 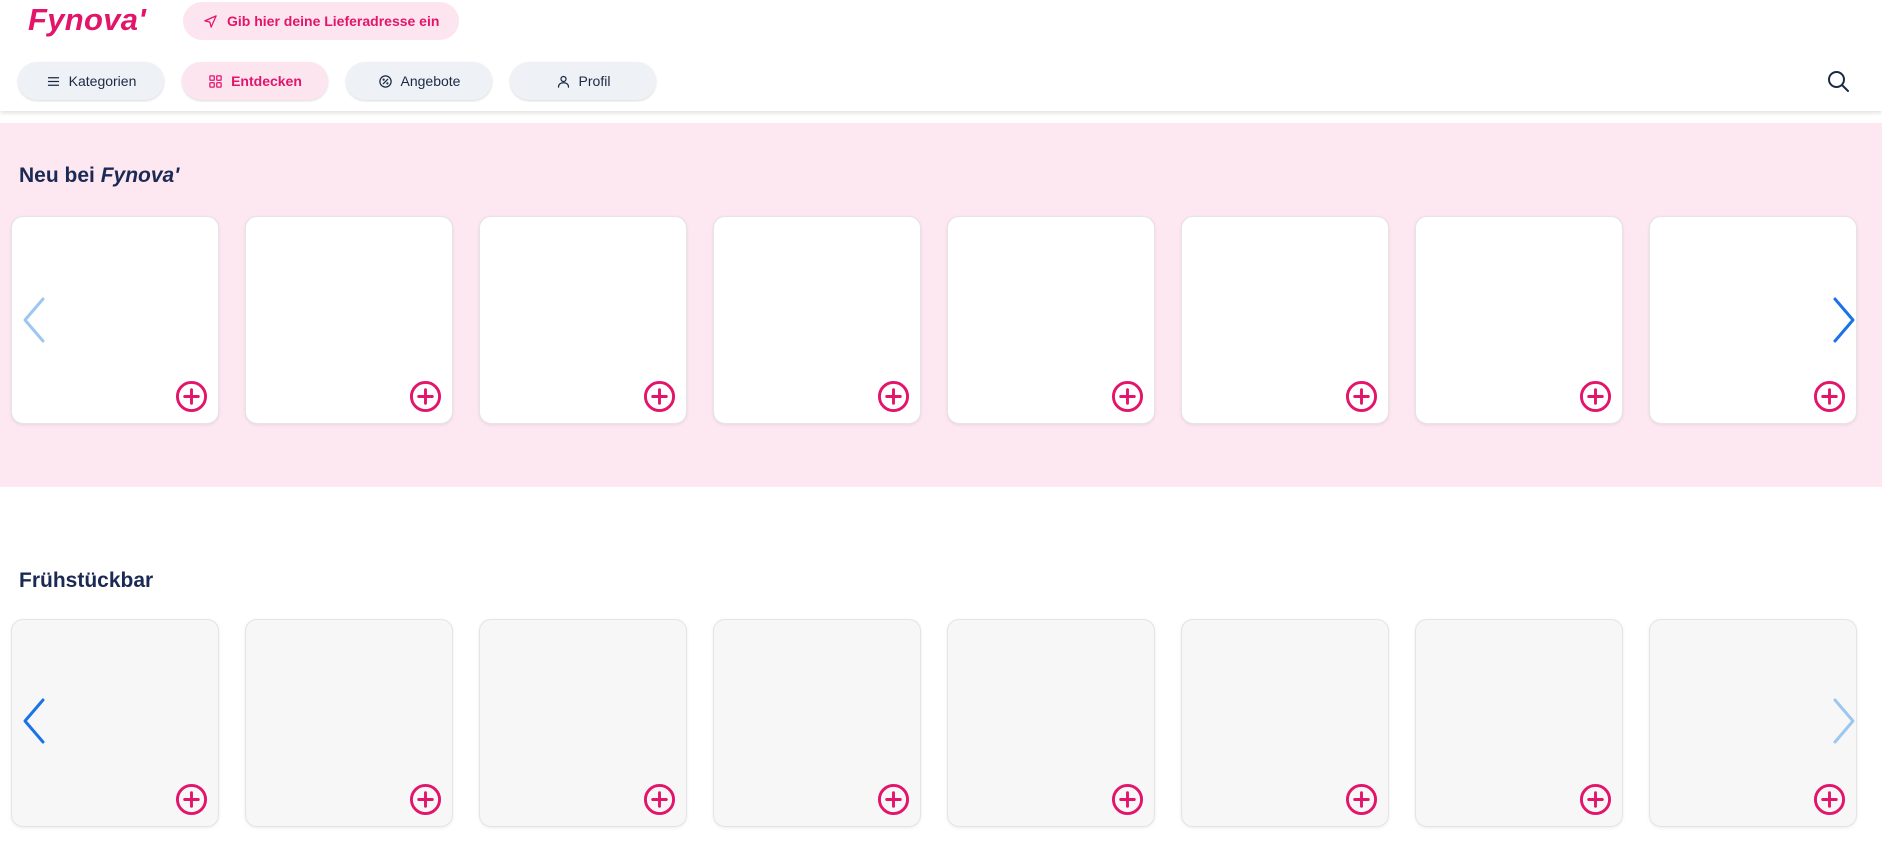 I want to click on navigation-arrow-icon, so click(x=210, y=21).